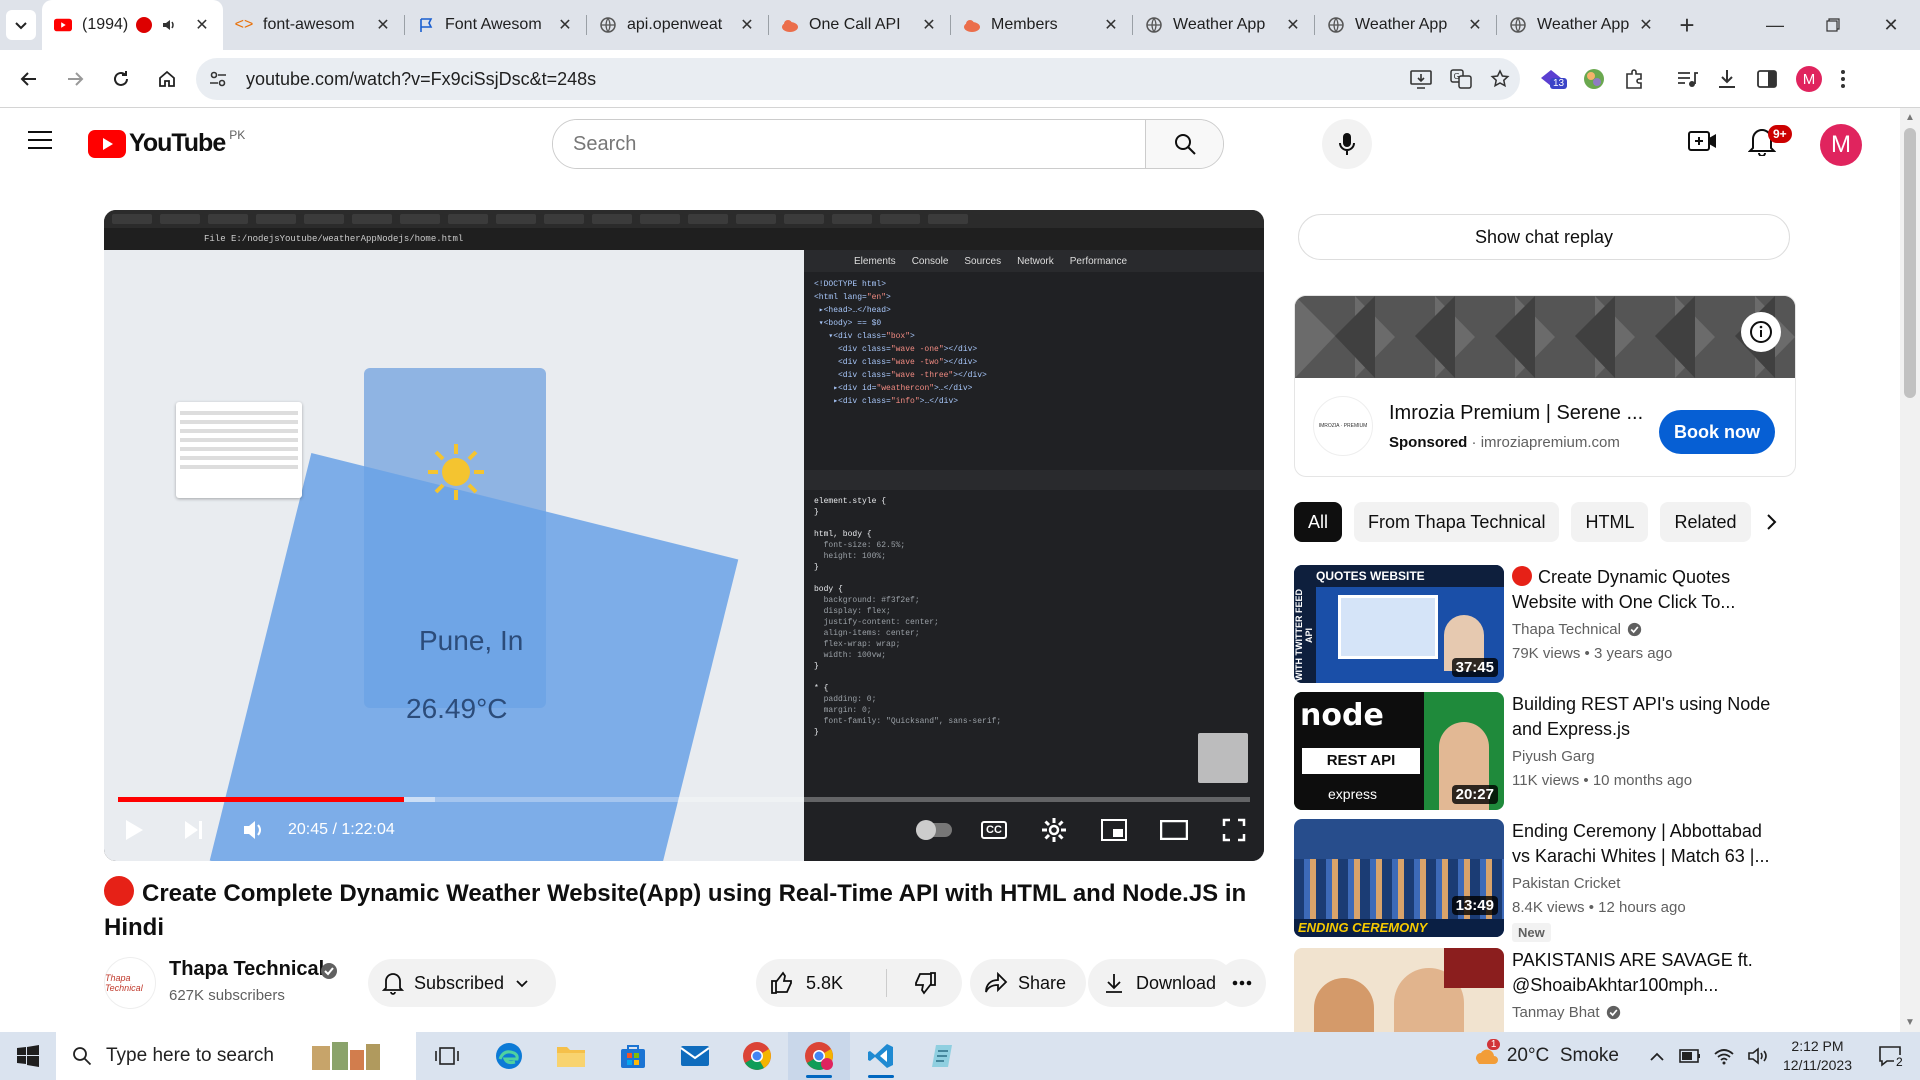 This screenshot has height=1080, width=1920. What do you see at coordinates (881, 1056) in the screenshot?
I see `vscode-app` at bounding box center [881, 1056].